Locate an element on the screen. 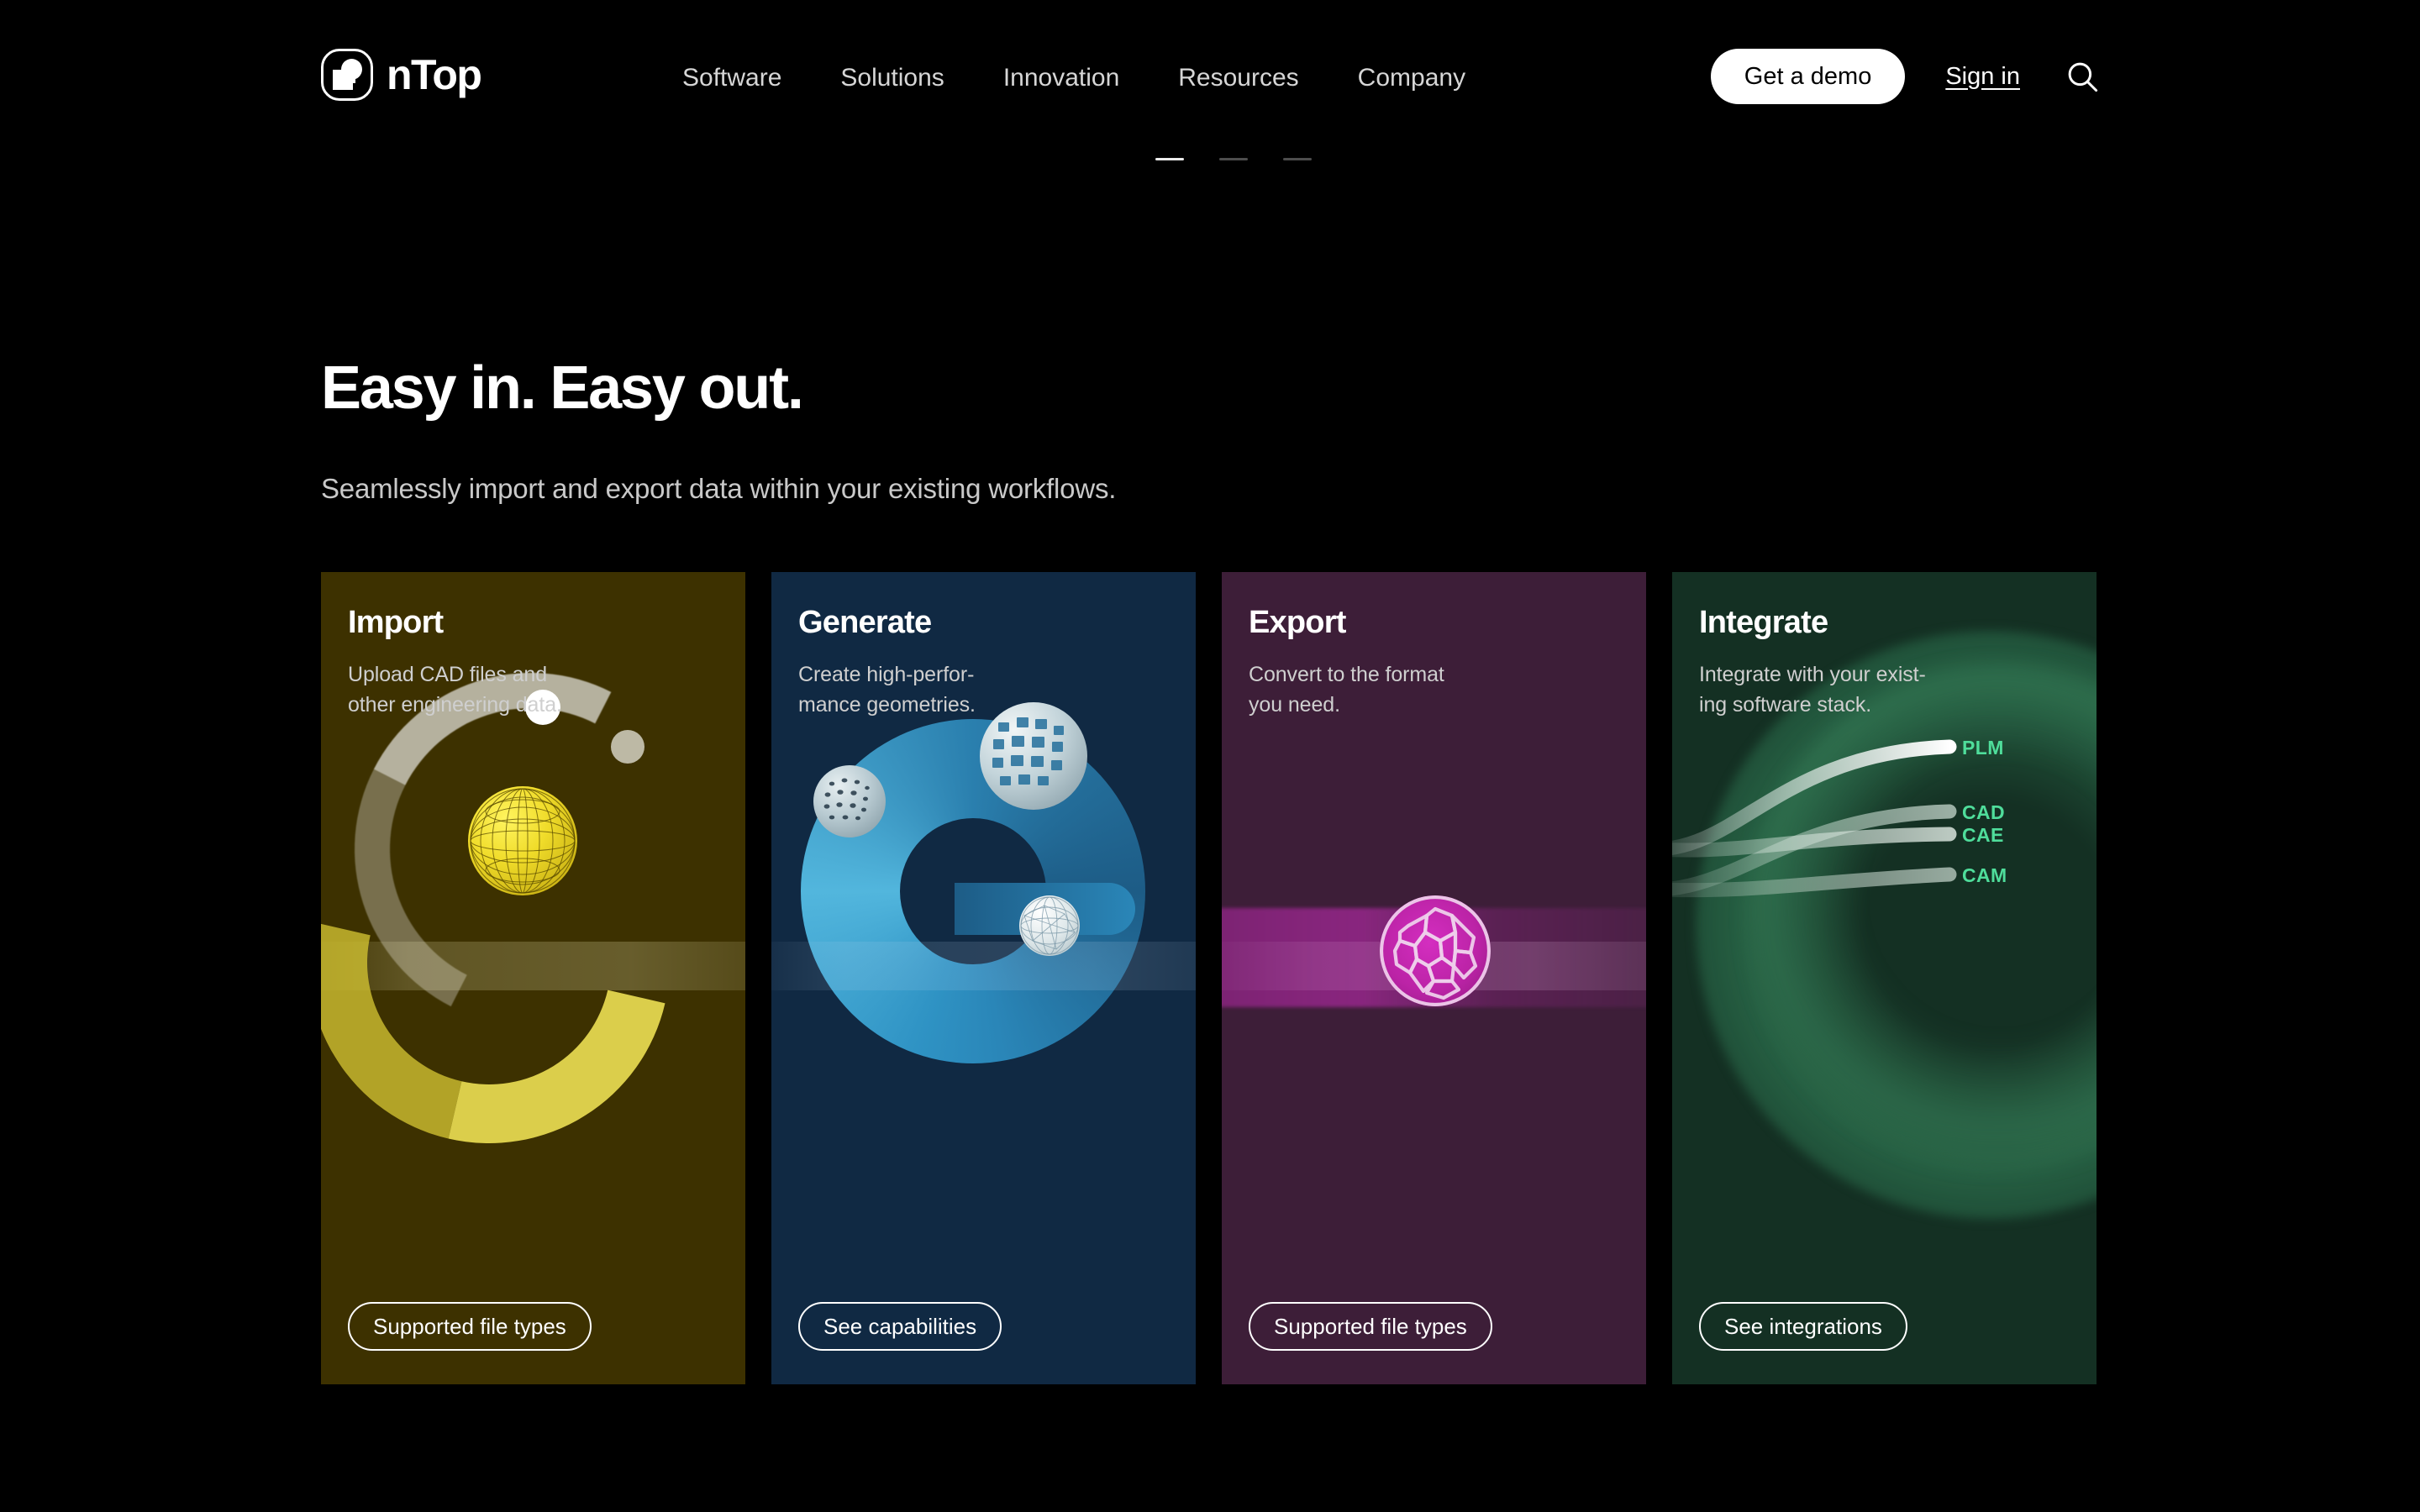 Image resolution: width=2420 pixels, height=1512 pixels. supported-file-types-button-import: Supported file types is located at coordinates (470, 1326).